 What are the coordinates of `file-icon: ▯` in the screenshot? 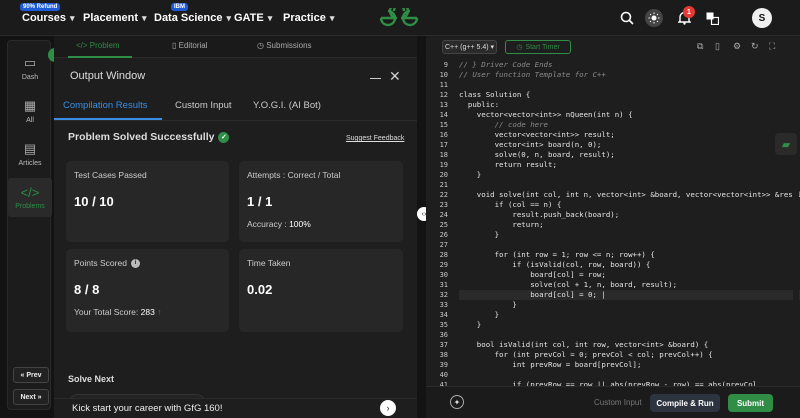 It's located at (717, 46).